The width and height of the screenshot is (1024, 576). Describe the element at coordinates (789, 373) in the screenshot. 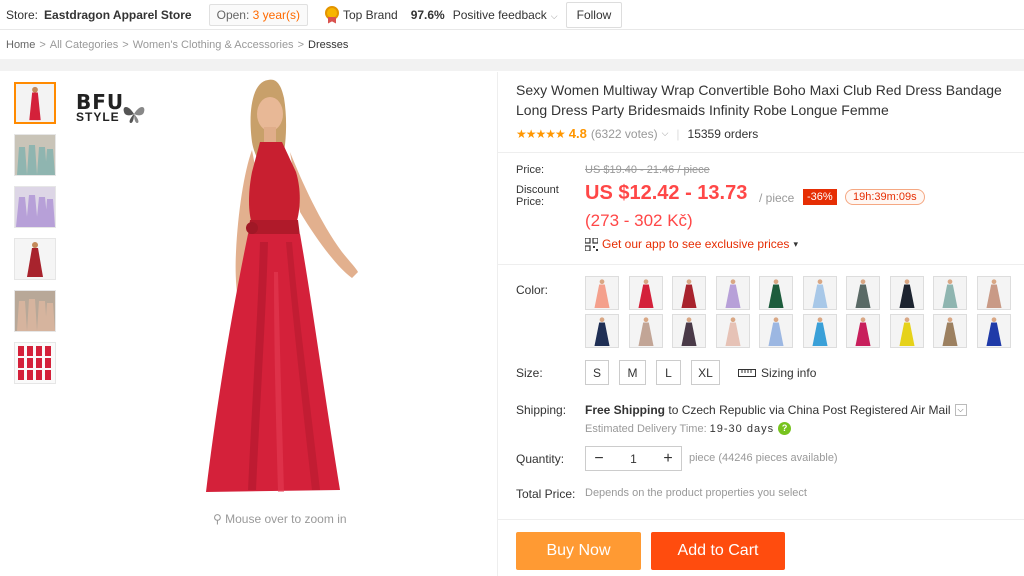

I see `sizing-info-text: Sizing info` at that location.